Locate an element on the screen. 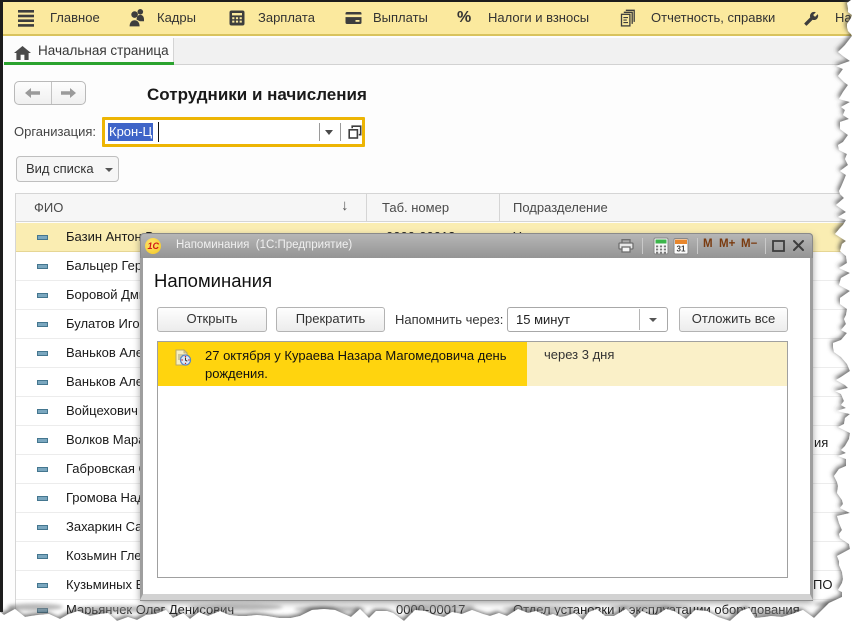 This screenshot has height=626, width=858. svg-text: 31 is located at coordinates (681, 249).